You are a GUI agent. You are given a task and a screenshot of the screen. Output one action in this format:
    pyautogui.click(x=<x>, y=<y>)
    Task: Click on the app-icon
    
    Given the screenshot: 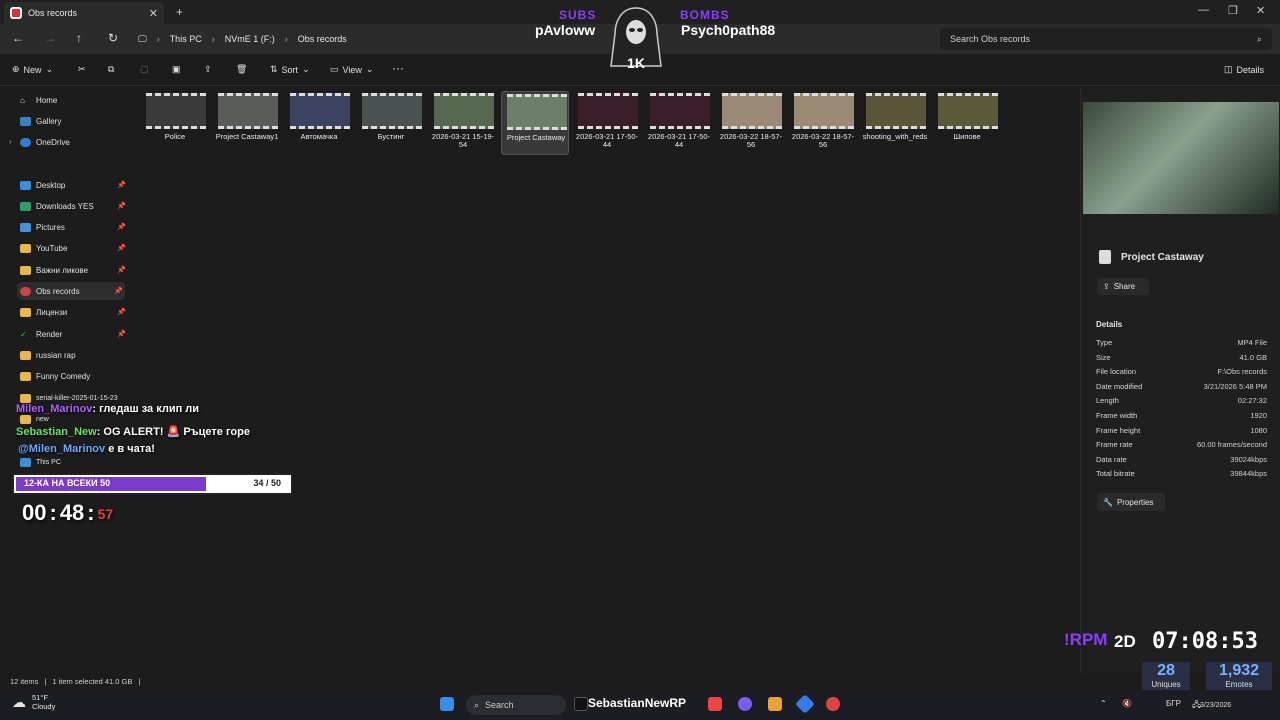 What is the action you would take?
    pyautogui.click(x=775, y=704)
    